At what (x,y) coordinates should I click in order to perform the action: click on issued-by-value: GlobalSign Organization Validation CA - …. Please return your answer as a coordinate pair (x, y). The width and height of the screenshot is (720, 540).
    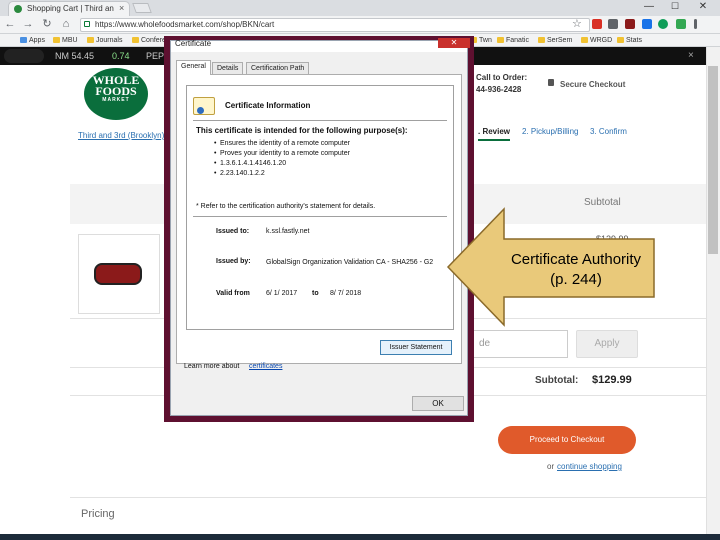
    Looking at the image, I should click on (350, 262).